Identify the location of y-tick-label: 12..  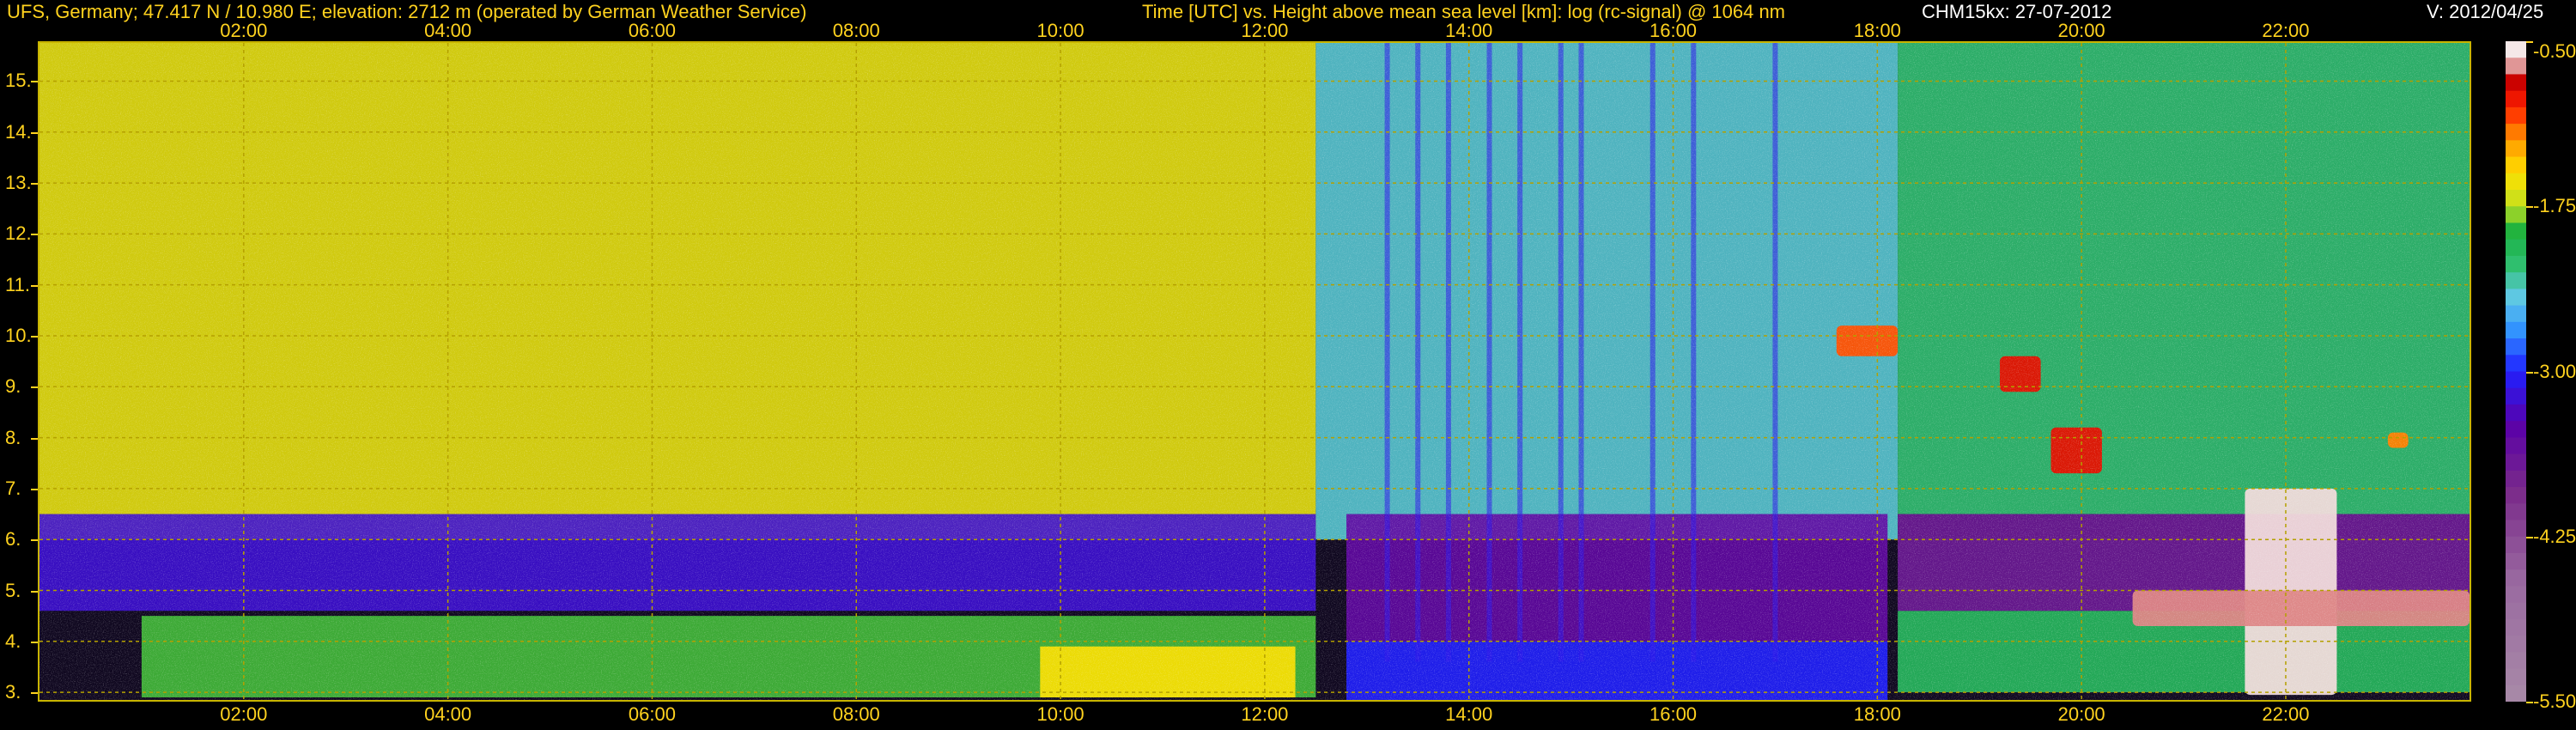
(18, 233).